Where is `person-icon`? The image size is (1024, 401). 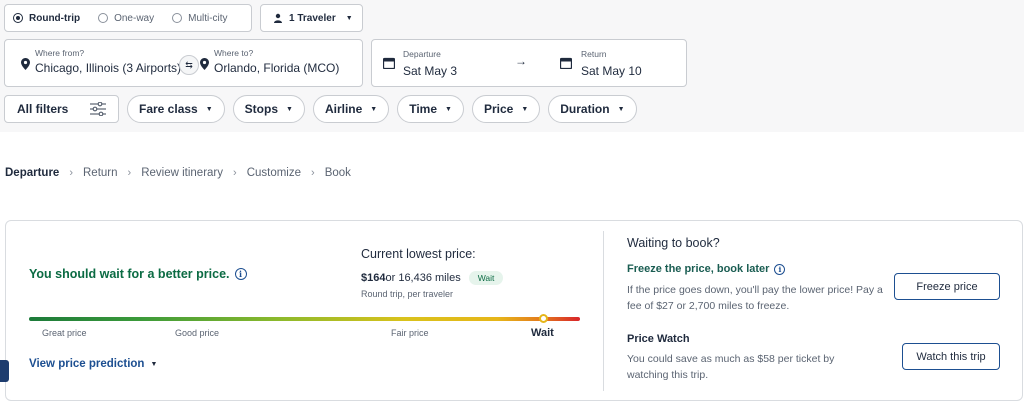 person-icon is located at coordinates (278, 18).